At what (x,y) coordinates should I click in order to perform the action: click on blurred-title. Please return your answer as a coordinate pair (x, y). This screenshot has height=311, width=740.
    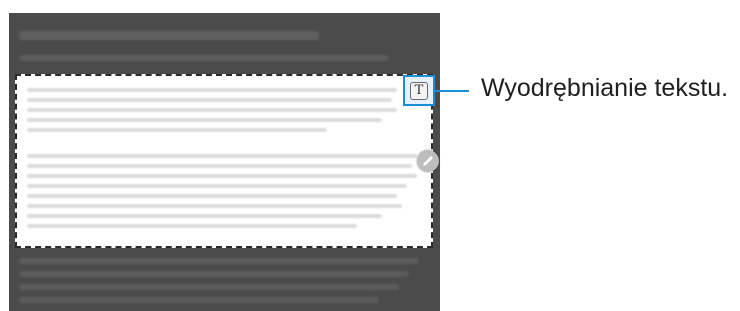
    Looking at the image, I should click on (169, 35).